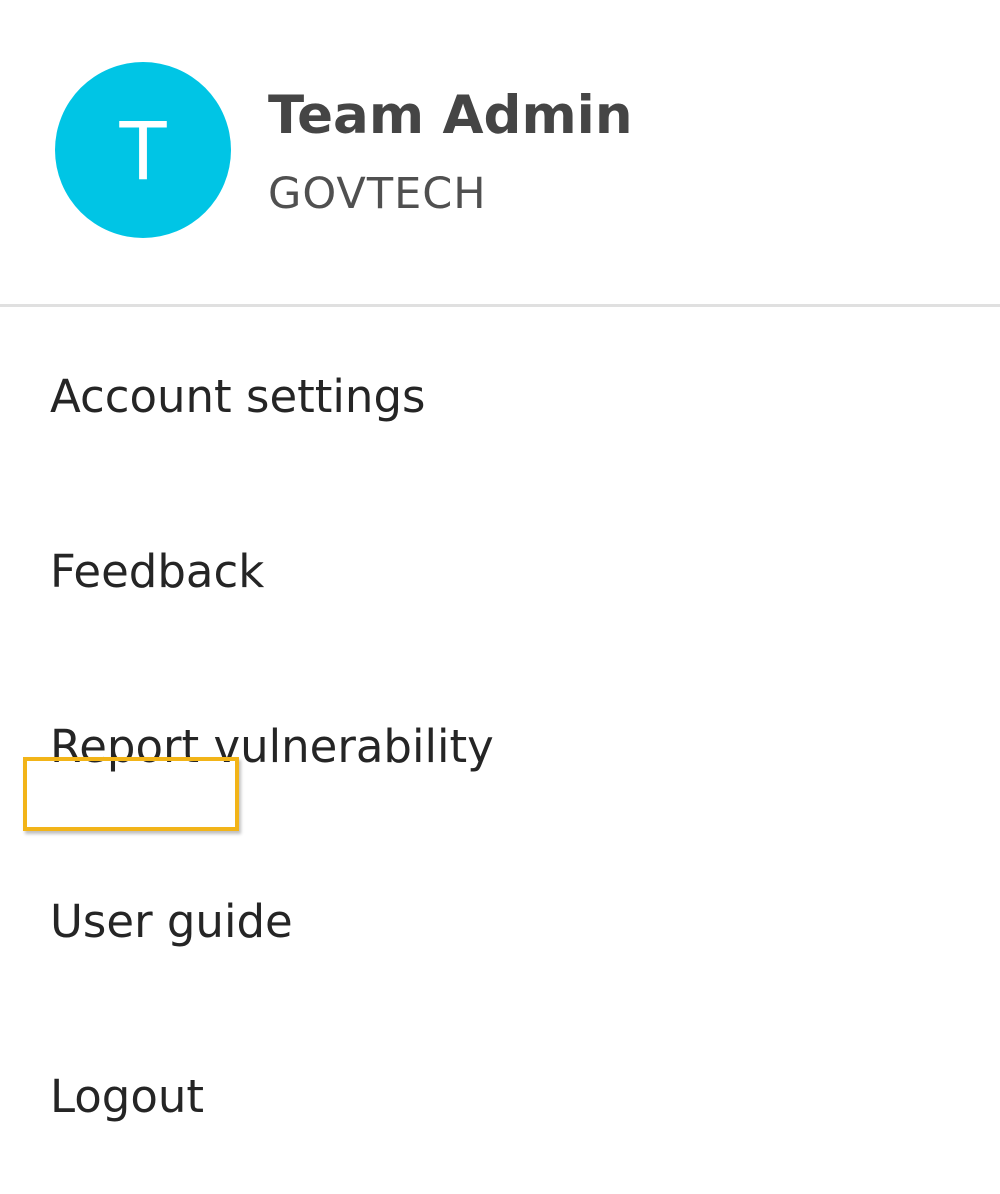 The height and width of the screenshot is (1194, 1000). Describe the element at coordinates (500, 1112) in the screenshot. I see `menu-item-logout: Logout` at that location.